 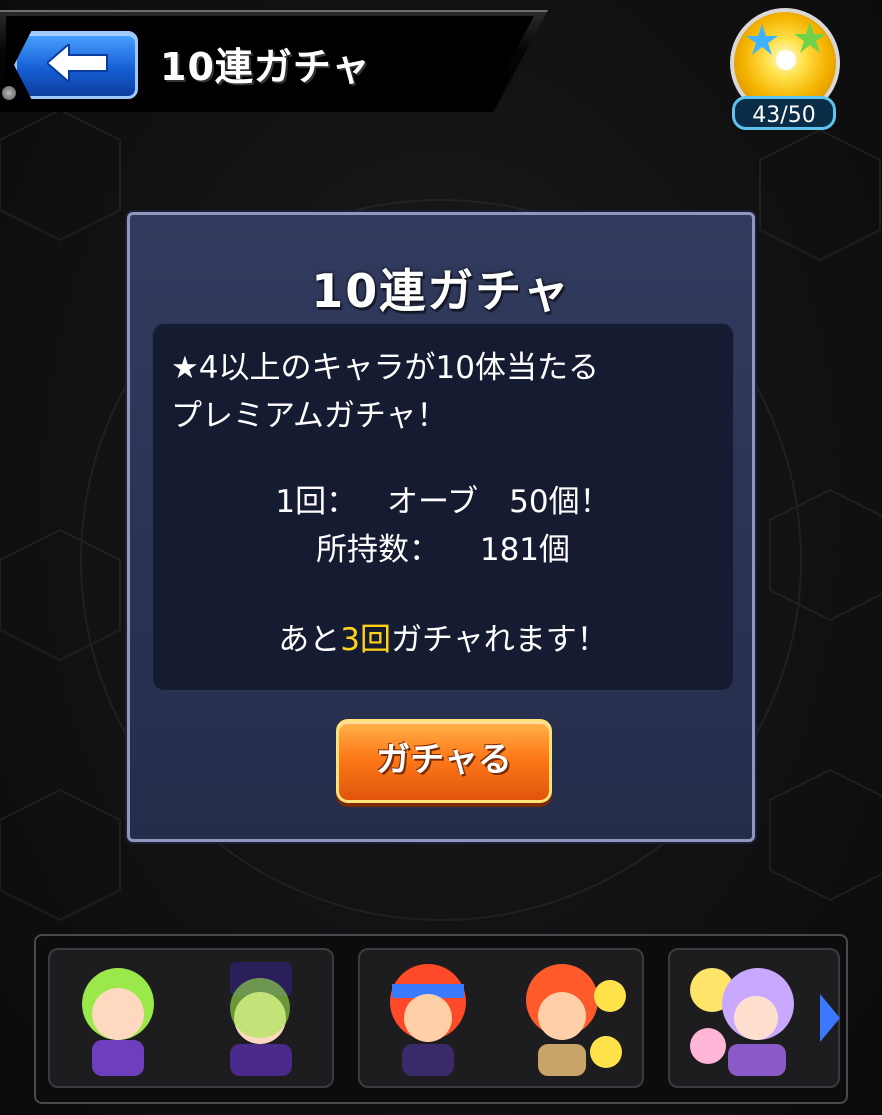 I want to click on back-button, so click(x=76, y=65).